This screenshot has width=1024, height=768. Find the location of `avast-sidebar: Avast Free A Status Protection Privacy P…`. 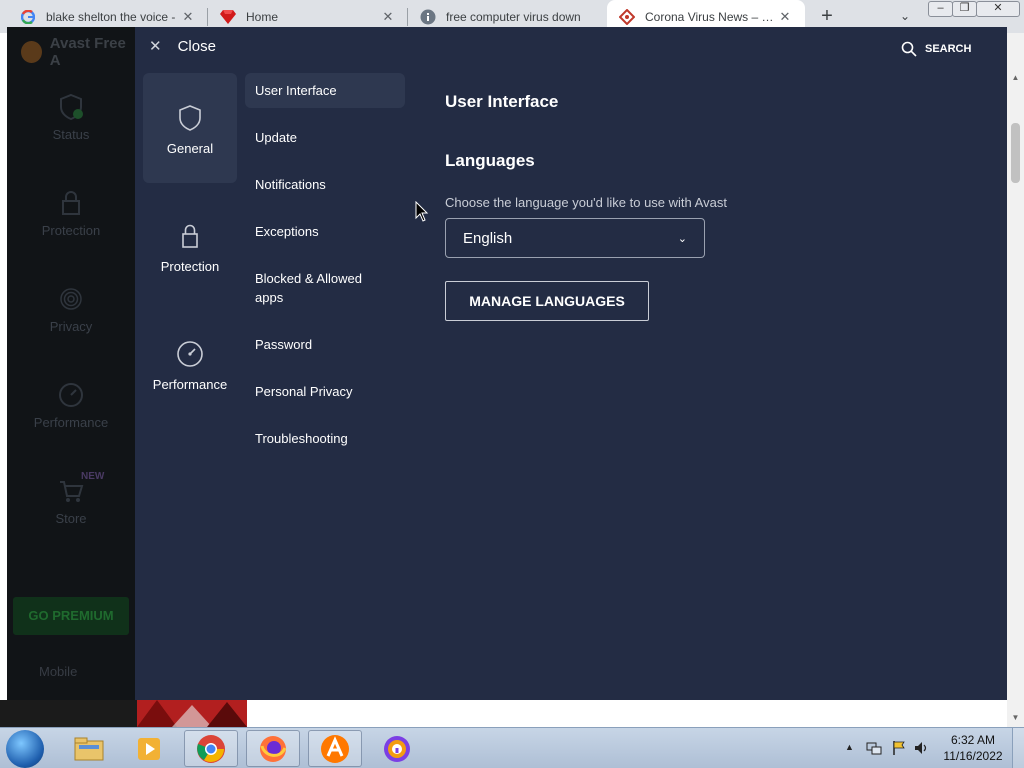

avast-sidebar: Avast Free A Status Protection Privacy P… is located at coordinates (71, 363).